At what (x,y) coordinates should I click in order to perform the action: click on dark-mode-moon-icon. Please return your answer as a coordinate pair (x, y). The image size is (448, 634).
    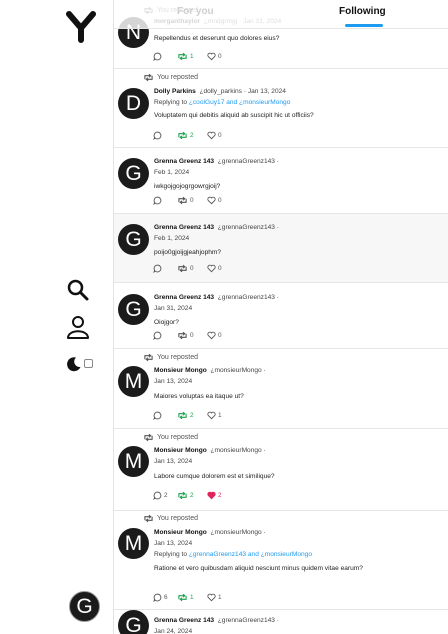
    Looking at the image, I should click on (74, 364).